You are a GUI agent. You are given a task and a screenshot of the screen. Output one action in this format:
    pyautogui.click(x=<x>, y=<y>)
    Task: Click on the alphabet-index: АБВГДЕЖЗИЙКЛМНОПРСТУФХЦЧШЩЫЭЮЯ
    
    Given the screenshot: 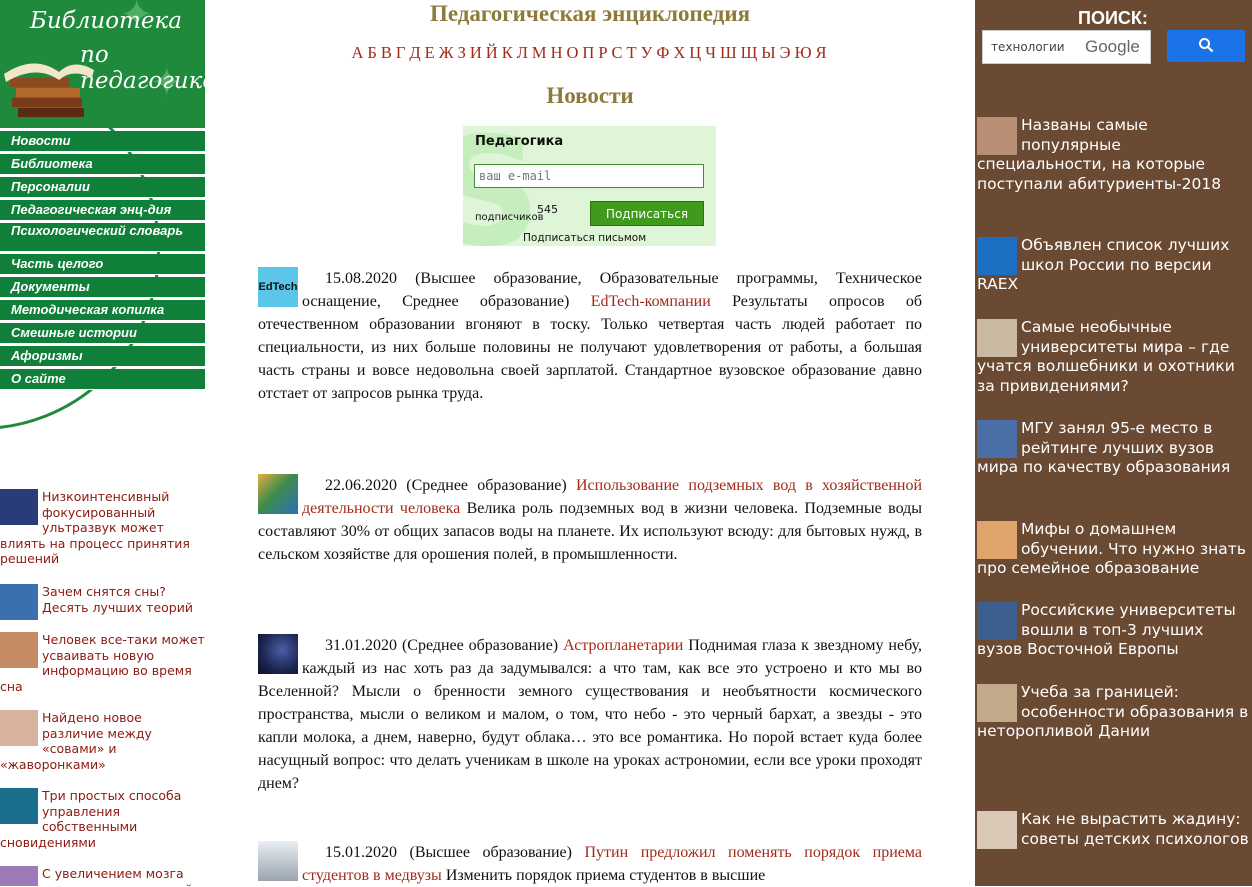 What is the action you would take?
    pyautogui.click(x=590, y=53)
    